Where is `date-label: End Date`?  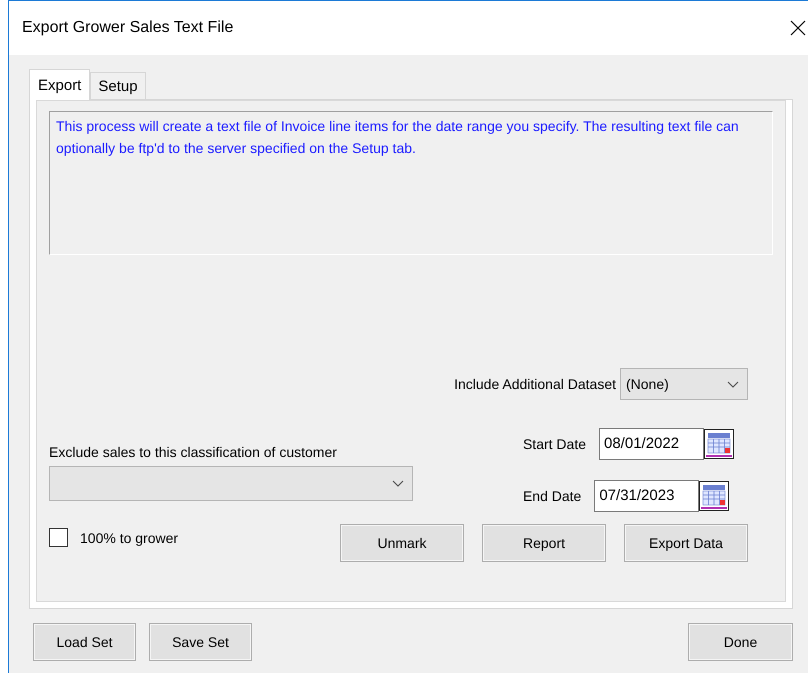 date-label: End Date is located at coordinates (552, 496).